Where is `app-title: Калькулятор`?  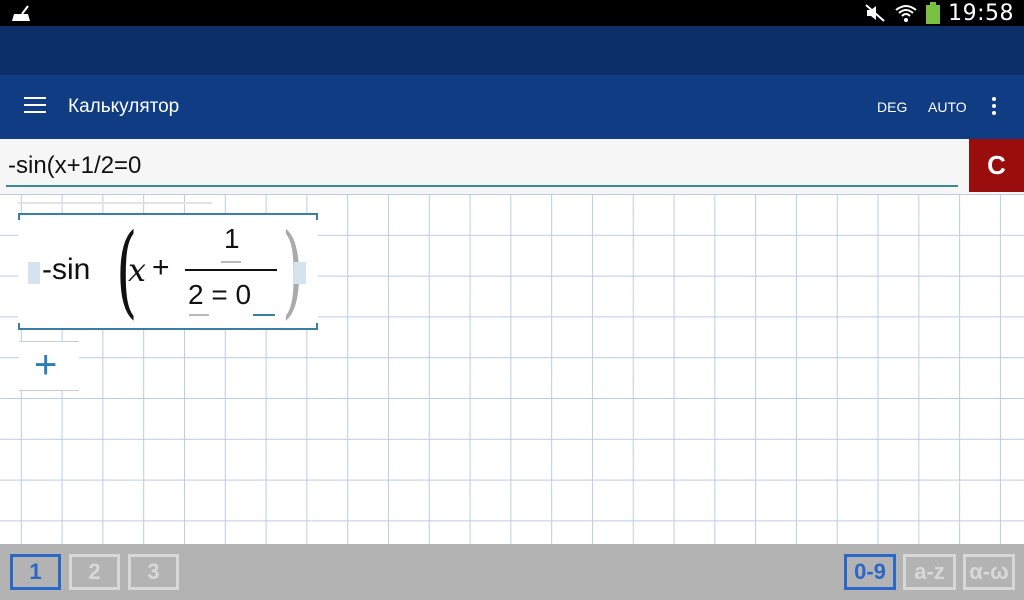
app-title: Калькулятор is located at coordinates (124, 106).